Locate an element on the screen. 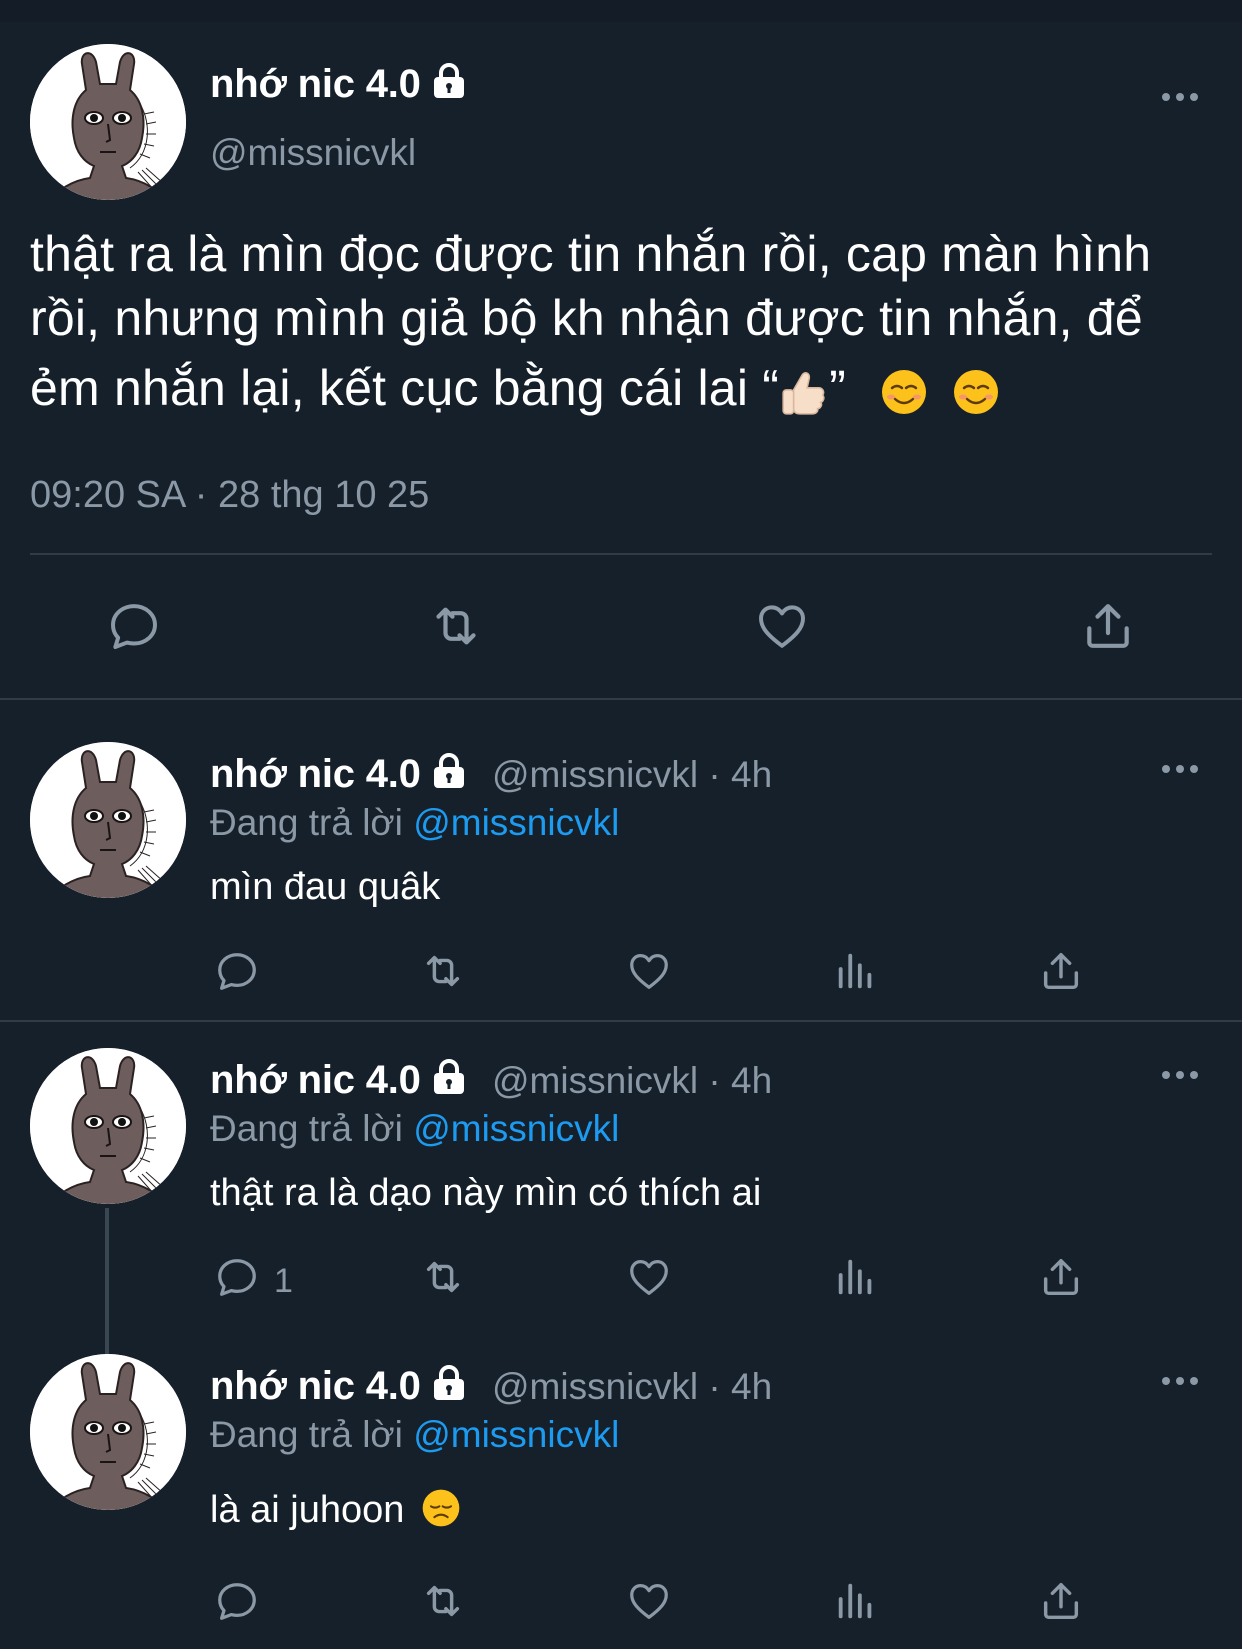 The image size is (1242, 1649). disappointed-face-emoji is located at coordinates (441, 1508).